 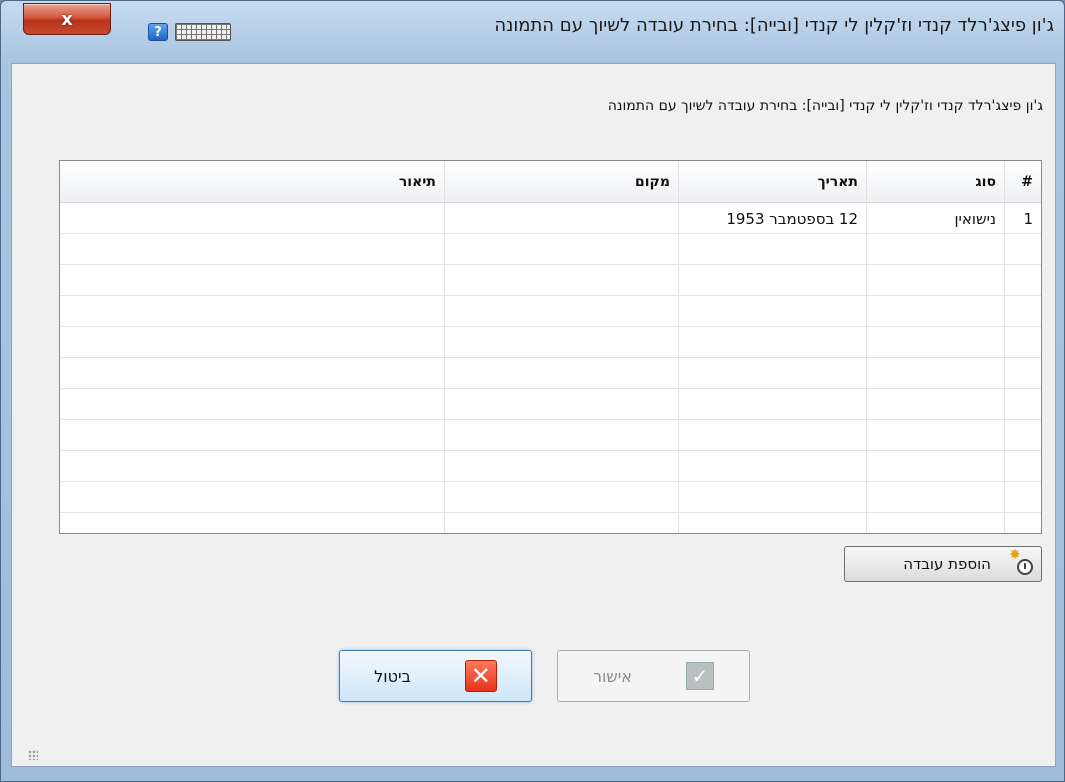 What do you see at coordinates (1022, 218) in the screenshot?
I see `cell-number: 1` at bounding box center [1022, 218].